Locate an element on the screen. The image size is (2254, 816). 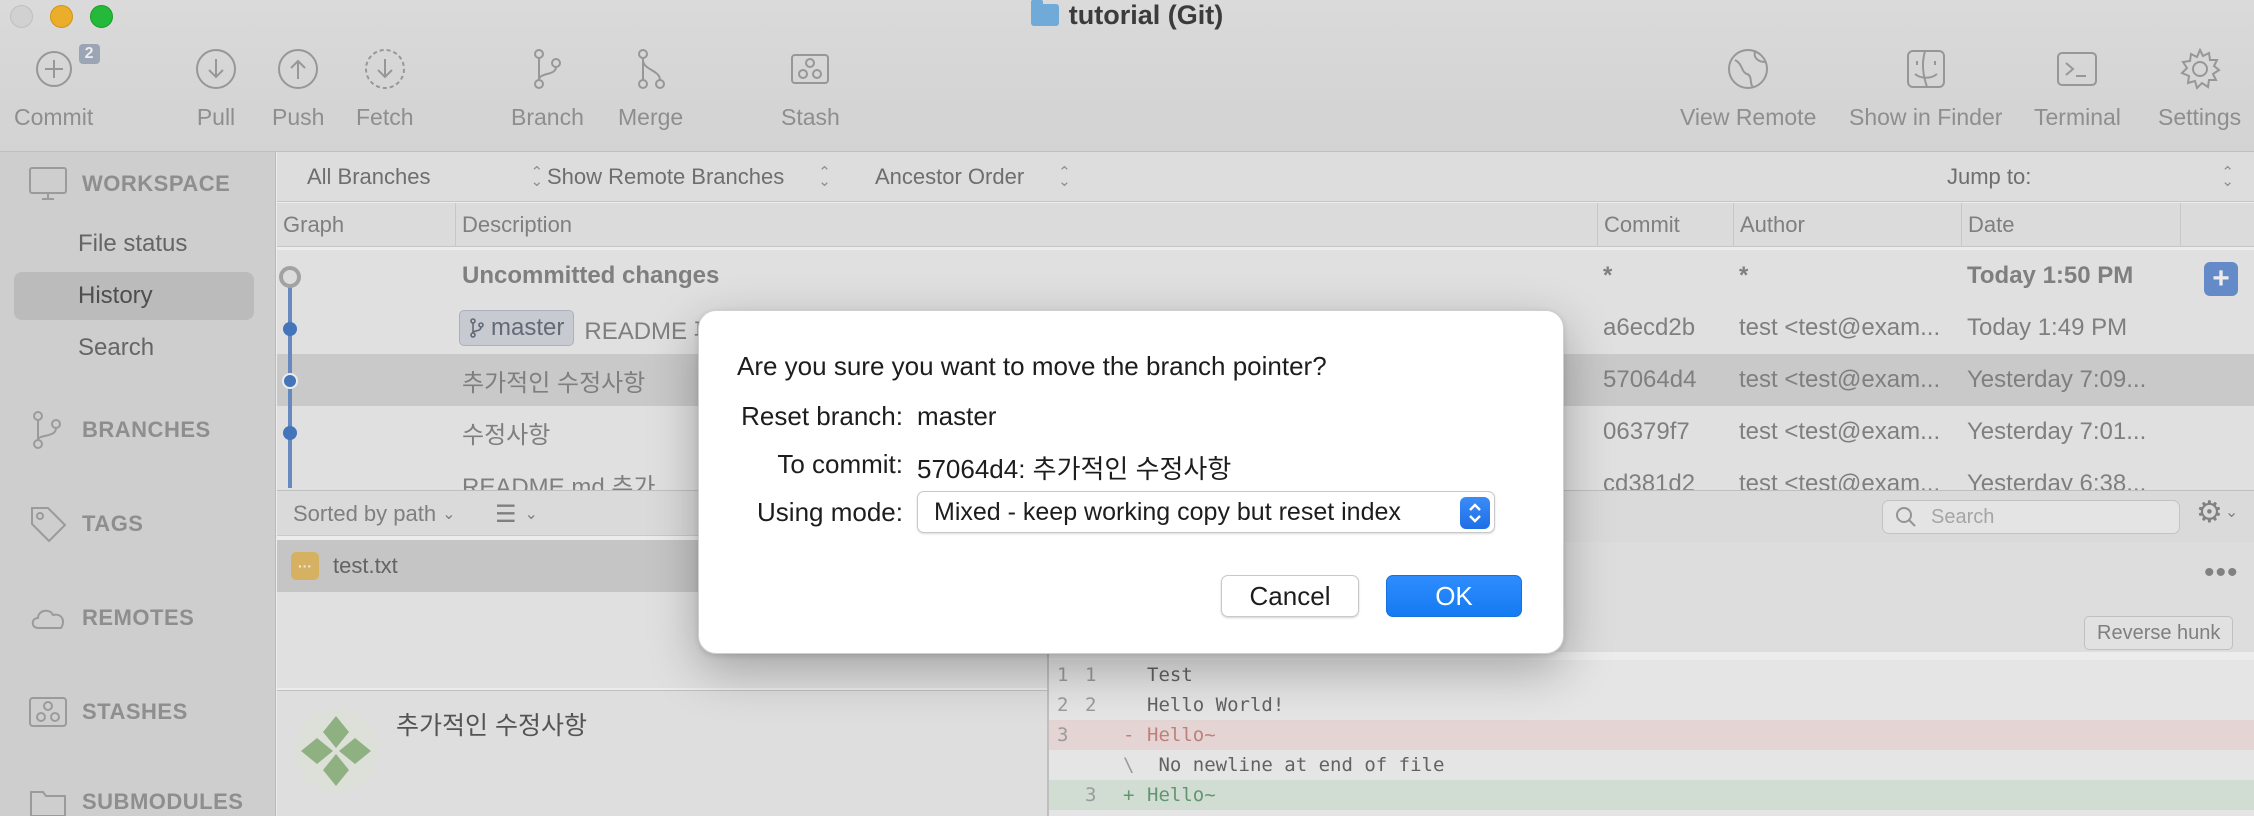
mode-label: Using mode: is located at coordinates (830, 512).